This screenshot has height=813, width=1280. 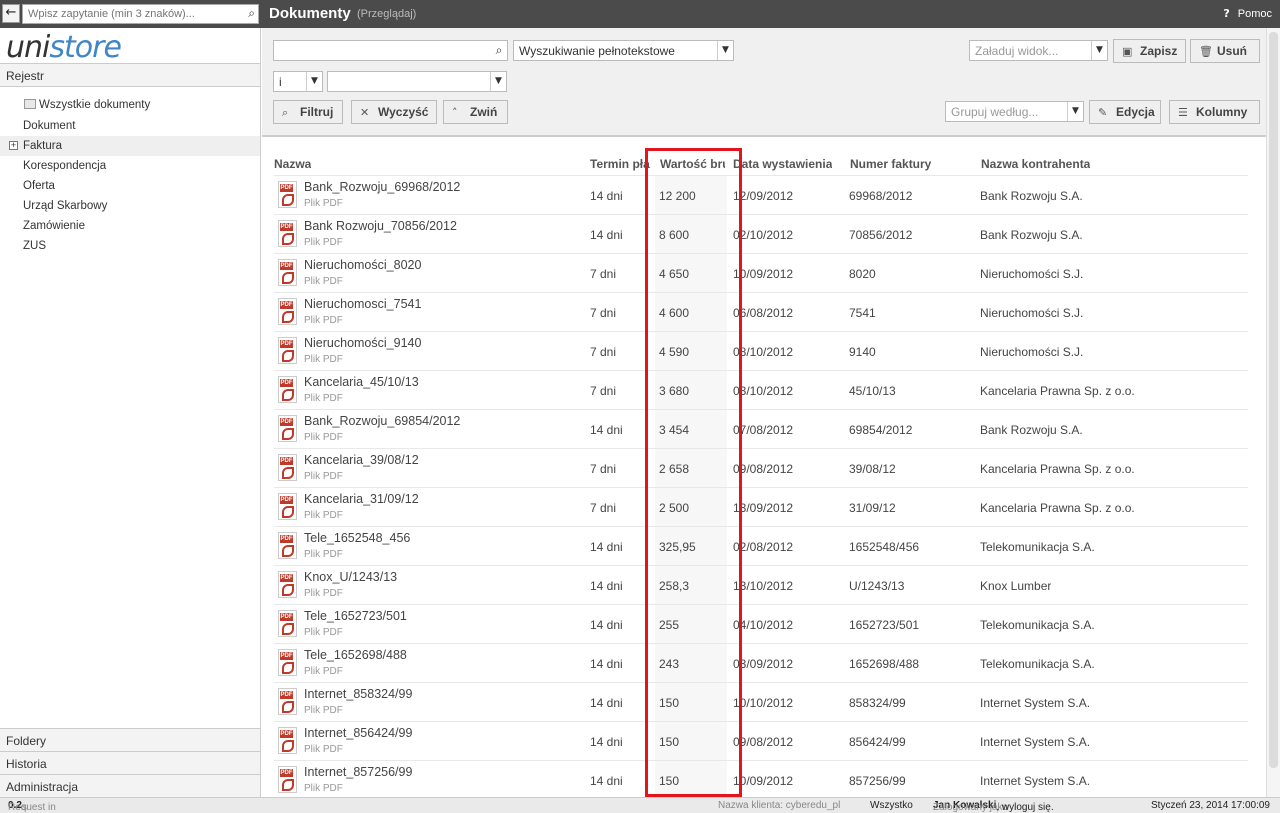 What do you see at coordinates (130, 186) in the screenshot?
I see `tree-item-oferta: Oferta` at bounding box center [130, 186].